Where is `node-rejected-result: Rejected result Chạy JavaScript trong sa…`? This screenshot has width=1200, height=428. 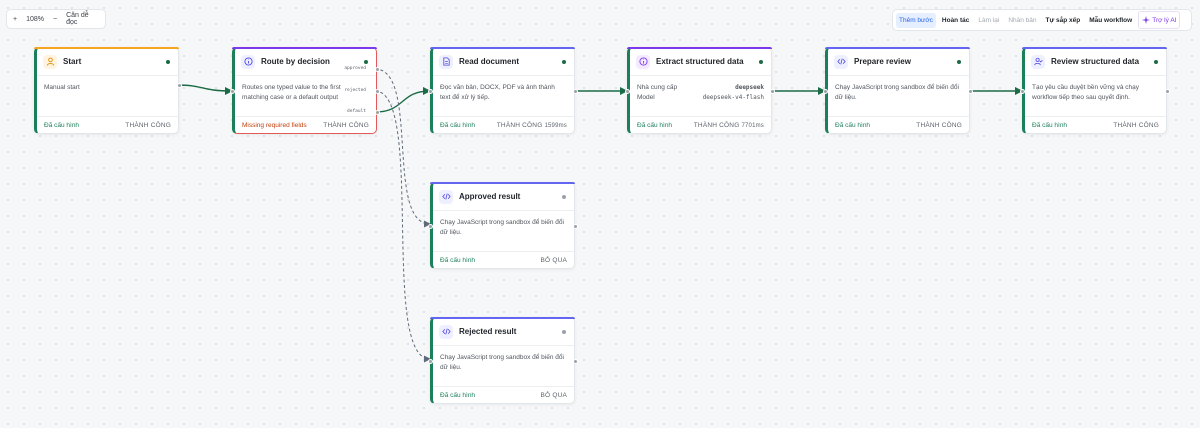
node-rejected-result: Rejected result Chạy JavaScript trong sa… is located at coordinates (503, 360).